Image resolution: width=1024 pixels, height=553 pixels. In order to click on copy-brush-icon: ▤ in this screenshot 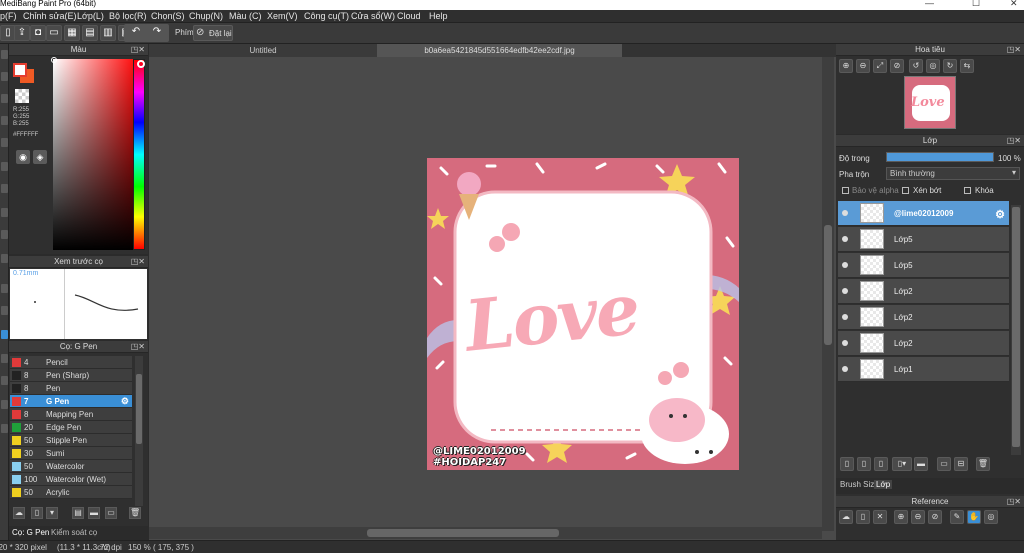, I will do `click(78, 513)`.